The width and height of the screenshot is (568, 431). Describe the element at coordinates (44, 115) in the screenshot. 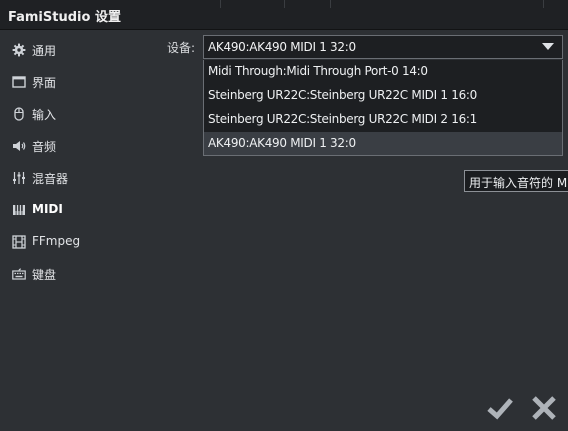

I see `sidebar-item-label: 输入` at that location.